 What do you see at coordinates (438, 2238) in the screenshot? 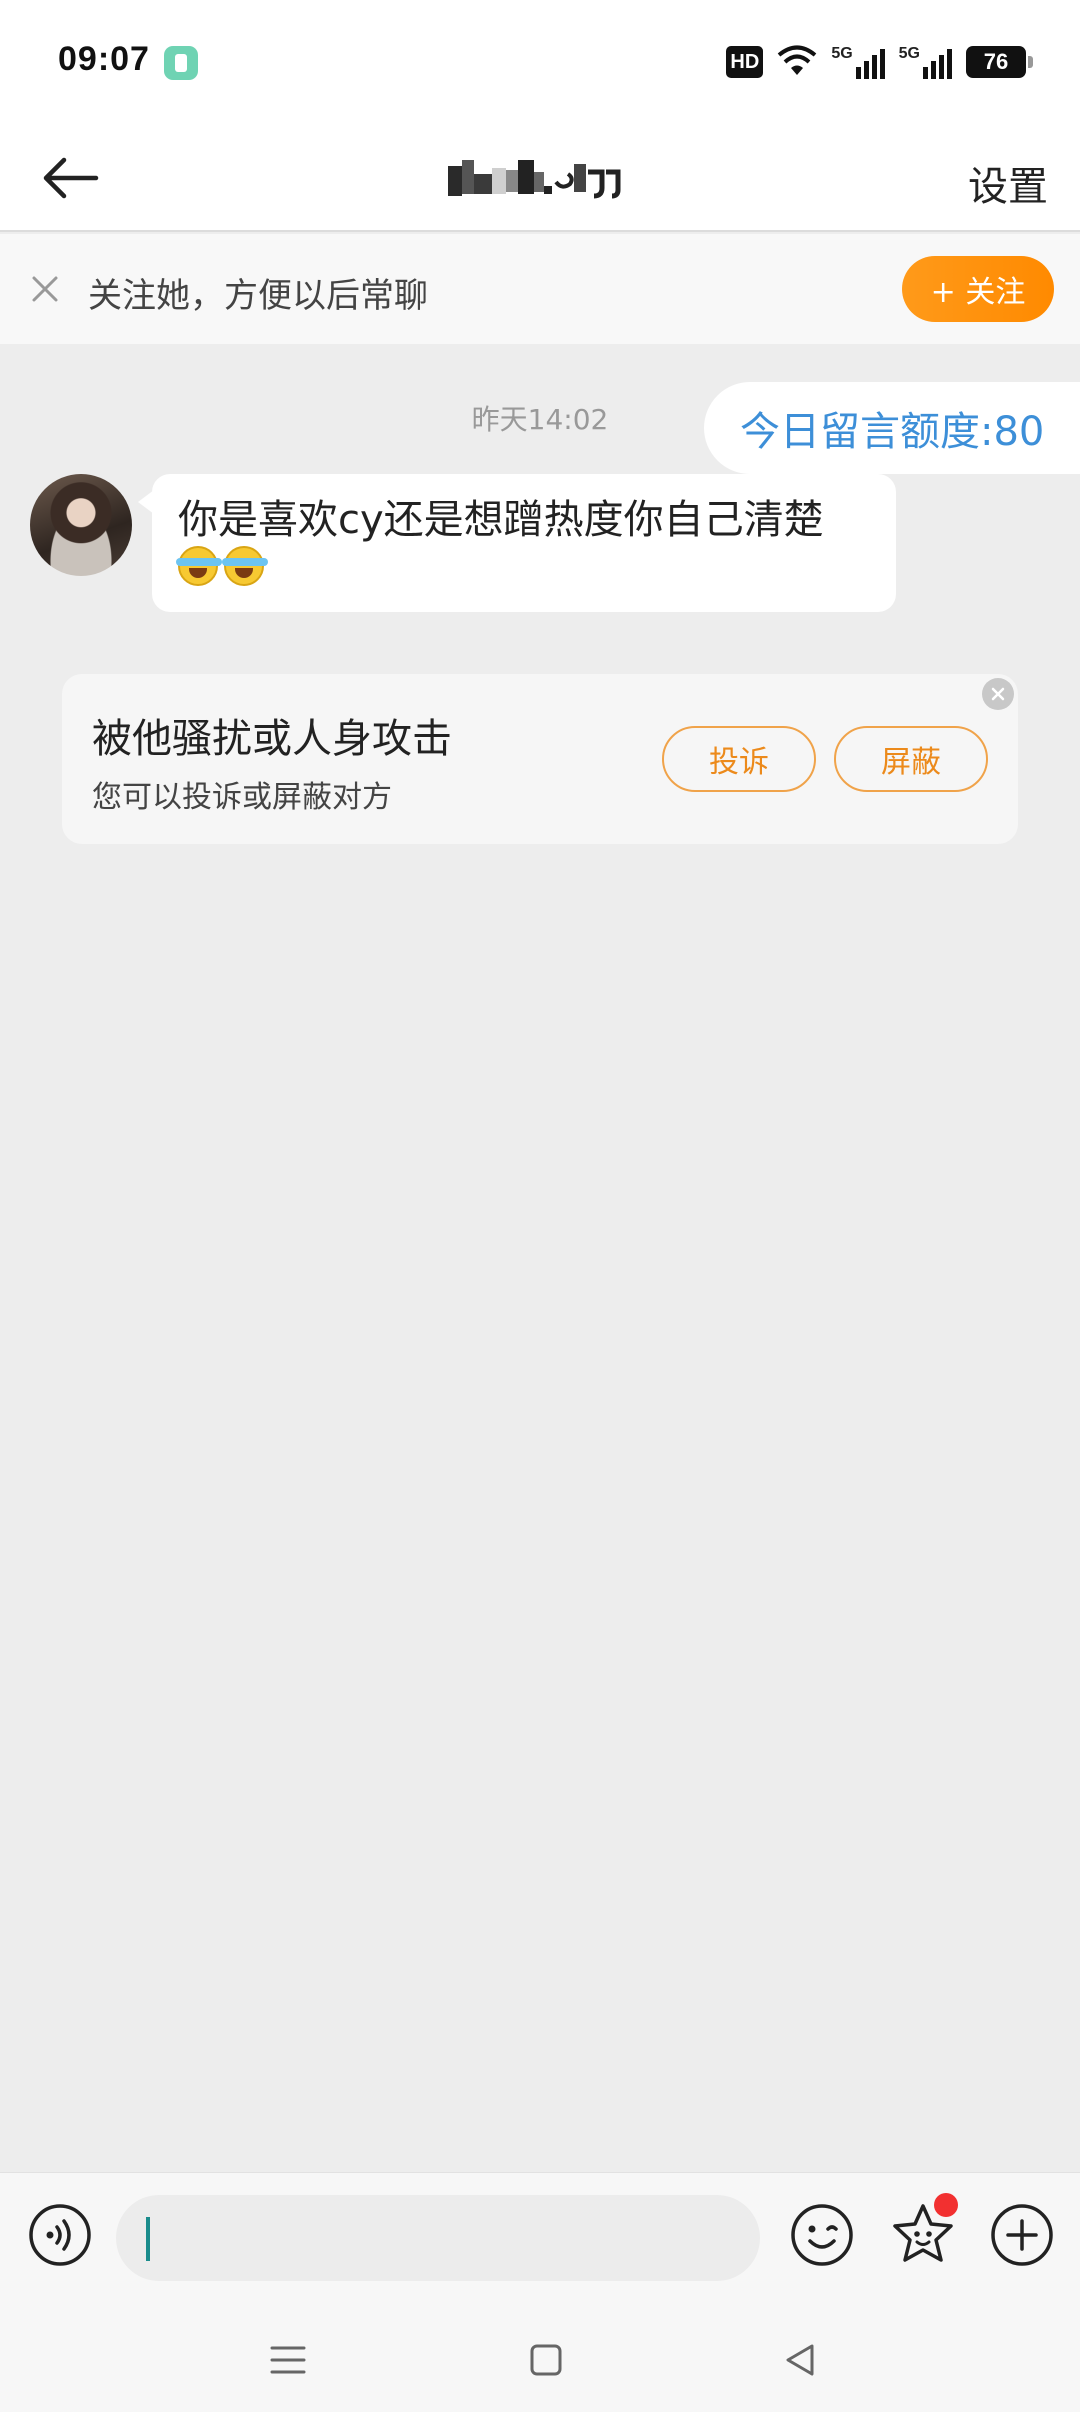
I see `message-input` at bounding box center [438, 2238].